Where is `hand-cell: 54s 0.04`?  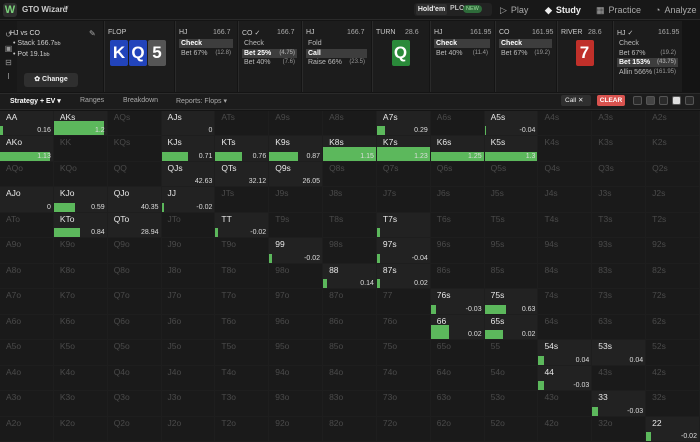 hand-cell: 54s 0.04 is located at coordinates (565, 353).